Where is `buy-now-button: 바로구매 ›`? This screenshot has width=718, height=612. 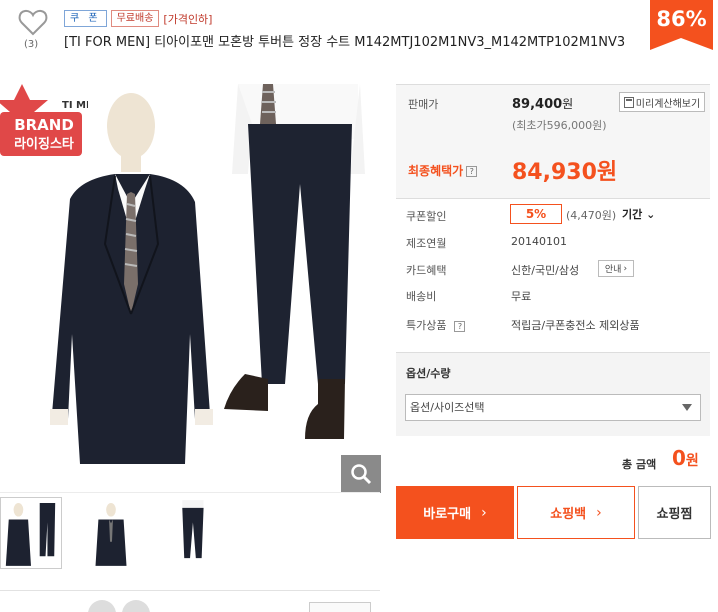
buy-now-button: 바로구매 › is located at coordinates (455, 512).